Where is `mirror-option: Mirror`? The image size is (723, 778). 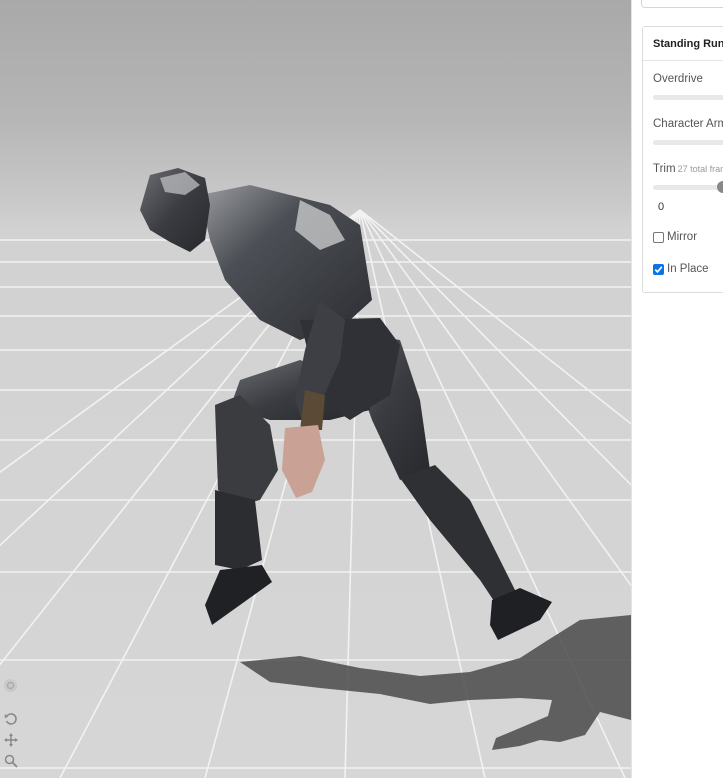 mirror-option: Mirror is located at coordinates (675, 237).